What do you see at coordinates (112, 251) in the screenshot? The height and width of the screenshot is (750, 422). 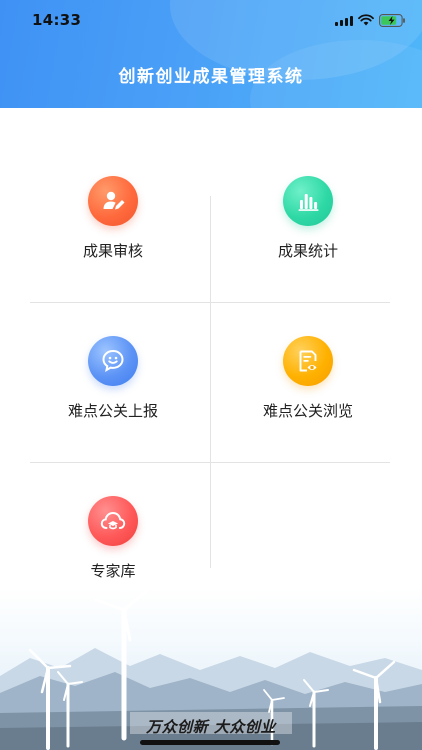 I see `menu-item-label: 成果审核` at bounding box center [112, 251].